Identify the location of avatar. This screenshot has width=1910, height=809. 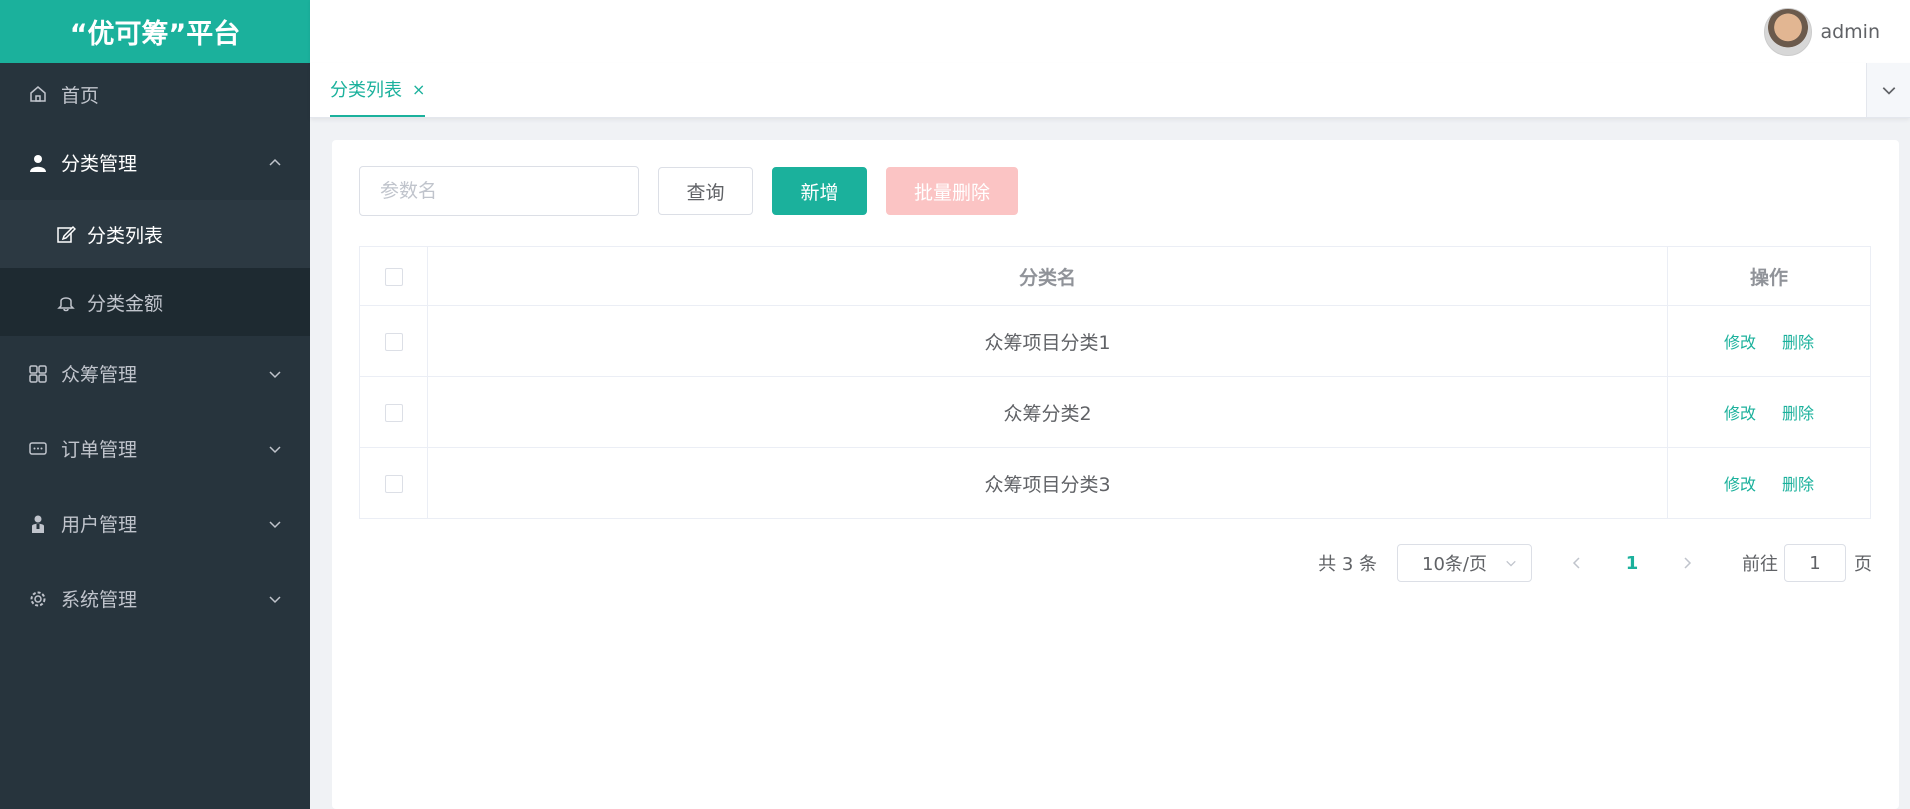
(1788, 32).